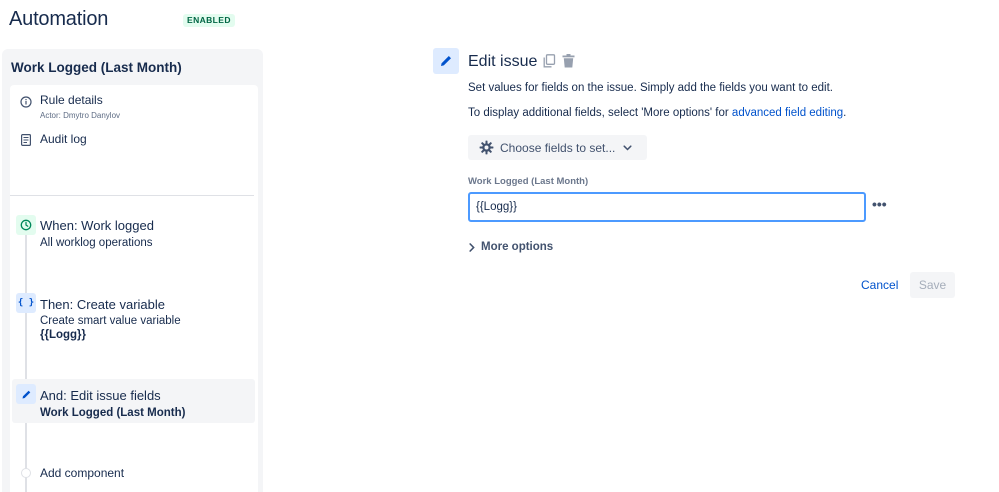 This screenshot has width=999, height=492. Describe the element at coordinates (63, 139) in the screenshot. I see `audit-log-link: Audit log` at that location.